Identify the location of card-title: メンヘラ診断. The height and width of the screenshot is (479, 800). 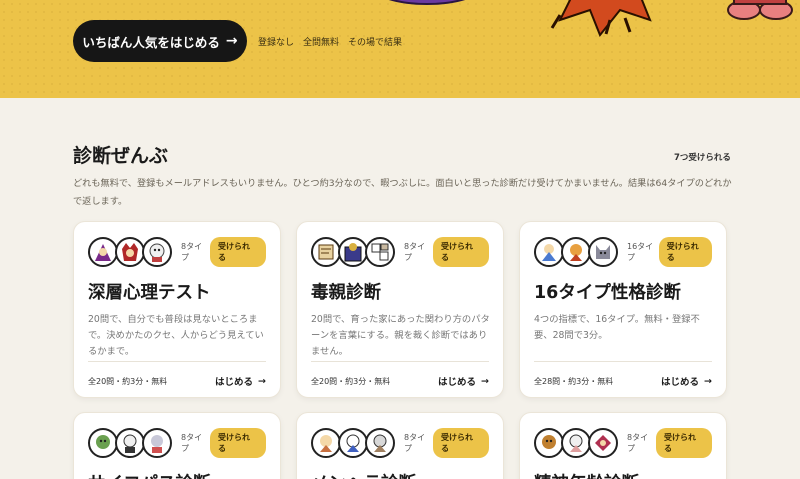
(363, 474).